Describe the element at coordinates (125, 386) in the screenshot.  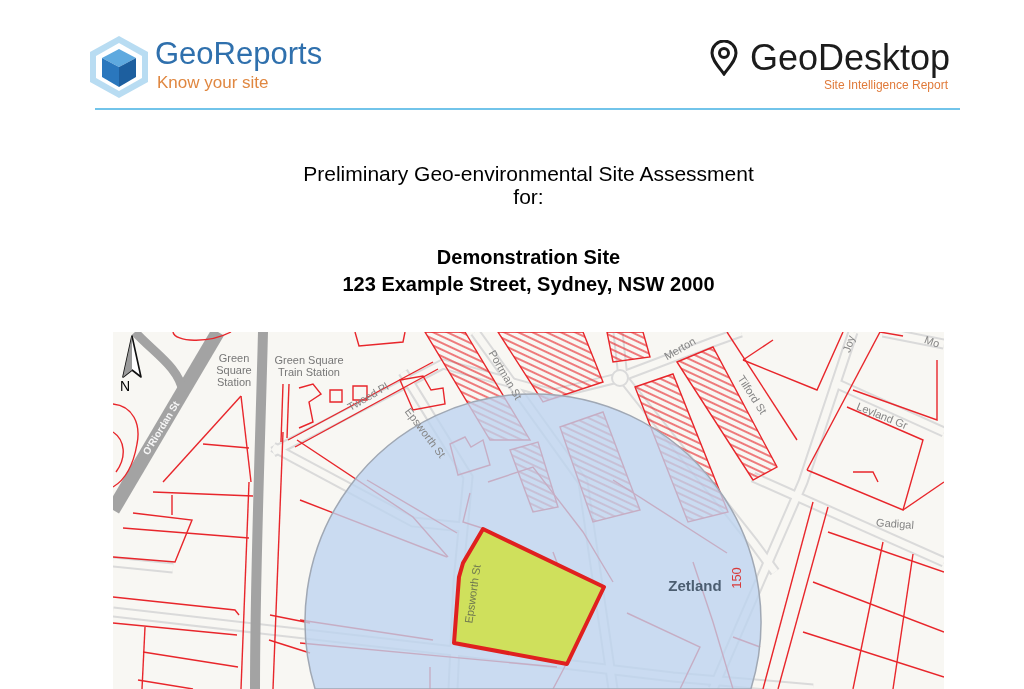
I see `north-letter: N` at that location.